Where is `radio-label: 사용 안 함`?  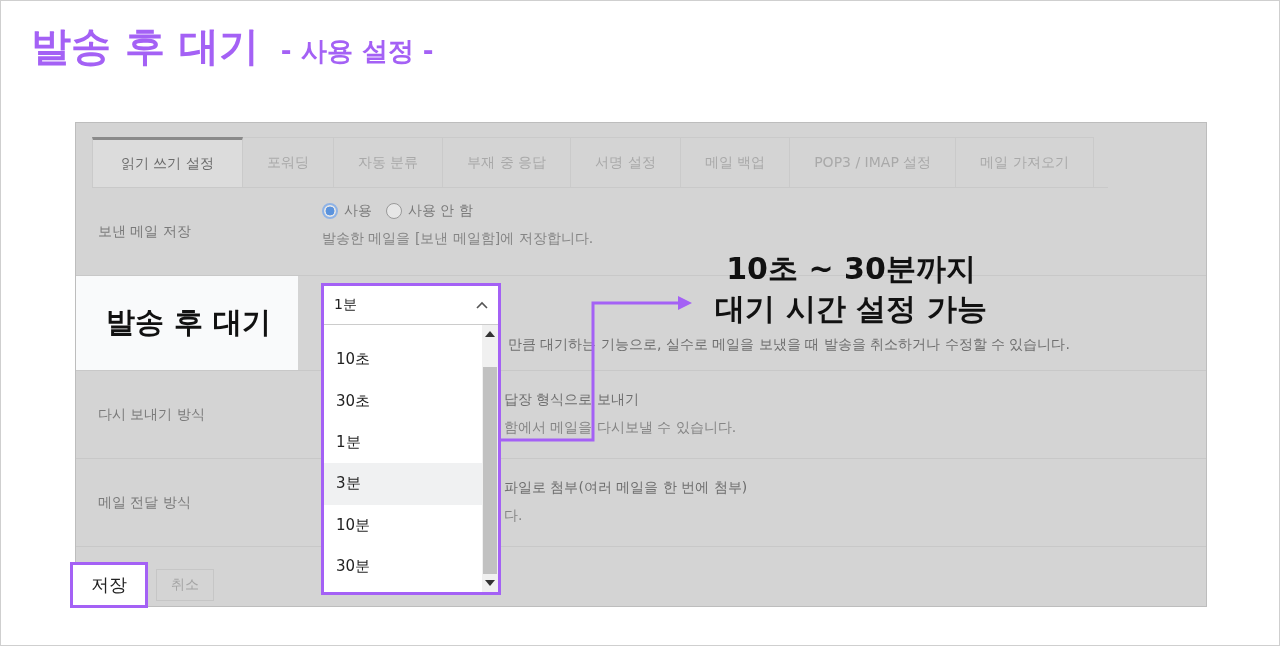 radio-label: 사용 안 함 is located at coordinates (440, 211).